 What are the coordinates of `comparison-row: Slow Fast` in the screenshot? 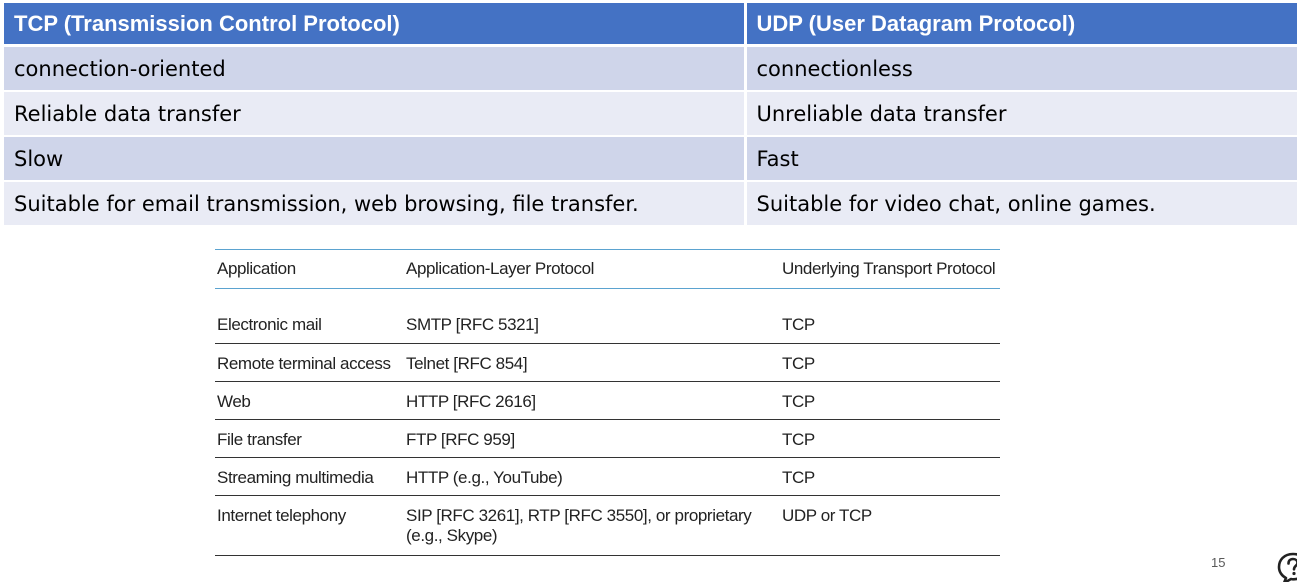 It's located at (650, 159).